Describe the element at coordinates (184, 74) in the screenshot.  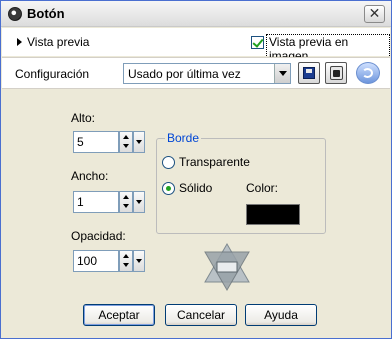
I see `config-select-value: Usado por última vez` at that location.